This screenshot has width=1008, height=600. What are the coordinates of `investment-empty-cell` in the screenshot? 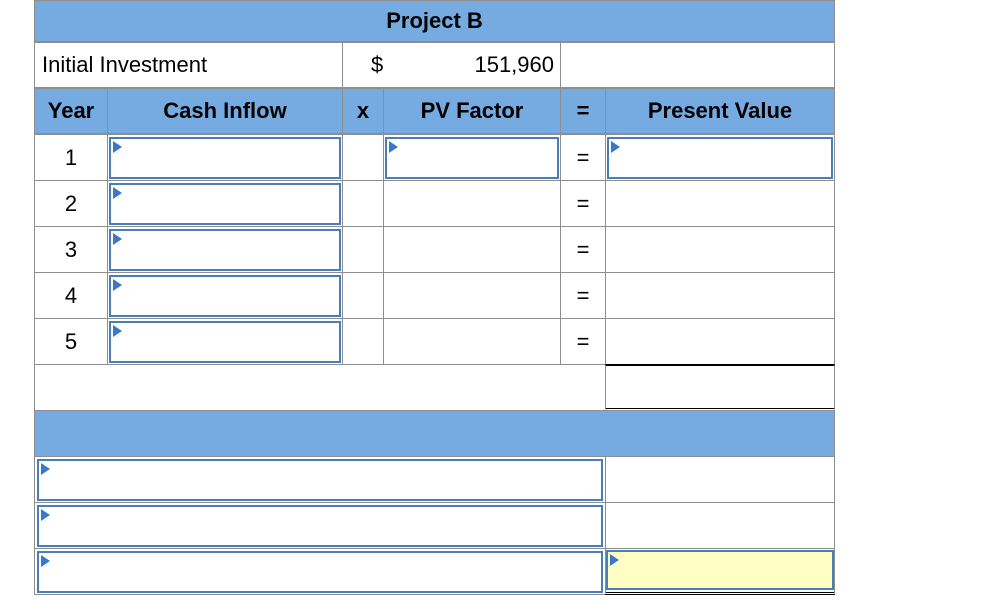 It's located at (697, 65).